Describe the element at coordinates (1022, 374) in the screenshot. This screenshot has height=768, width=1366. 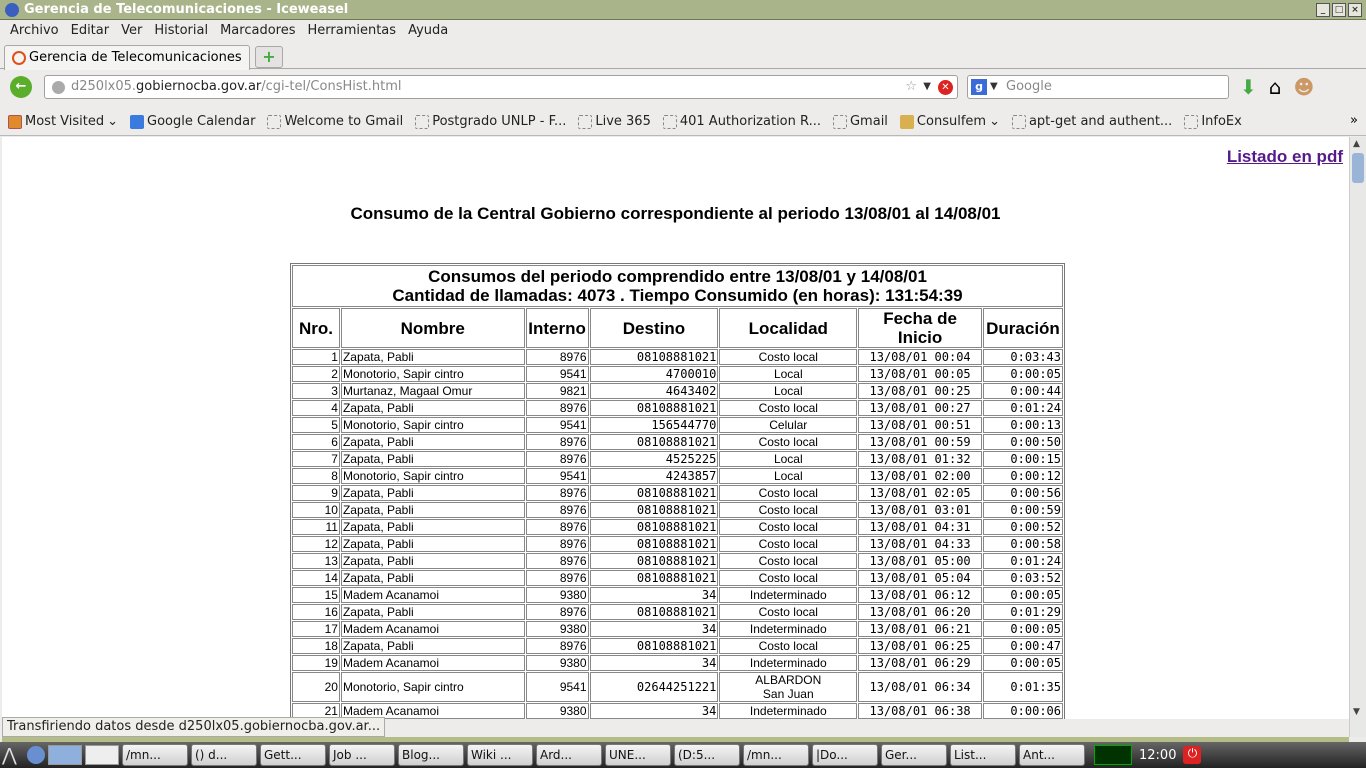
I see `cell-duracion: 0:00:05` at that location.